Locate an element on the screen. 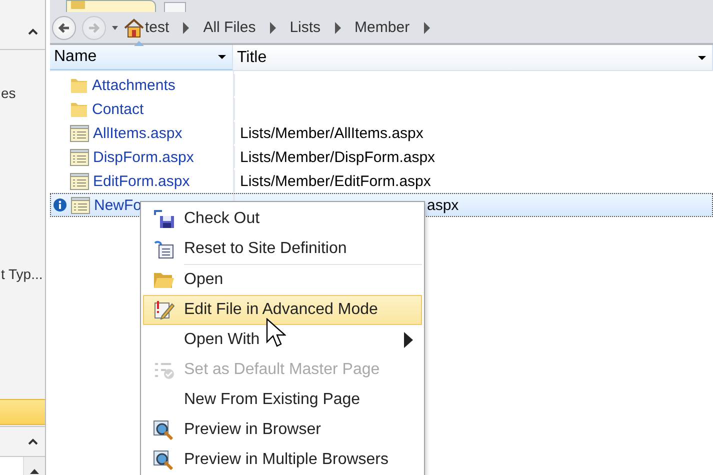 The image size is (713, 475). file-title: Lists/Member/EditForm.aspx is located at coordinates (335, 181).